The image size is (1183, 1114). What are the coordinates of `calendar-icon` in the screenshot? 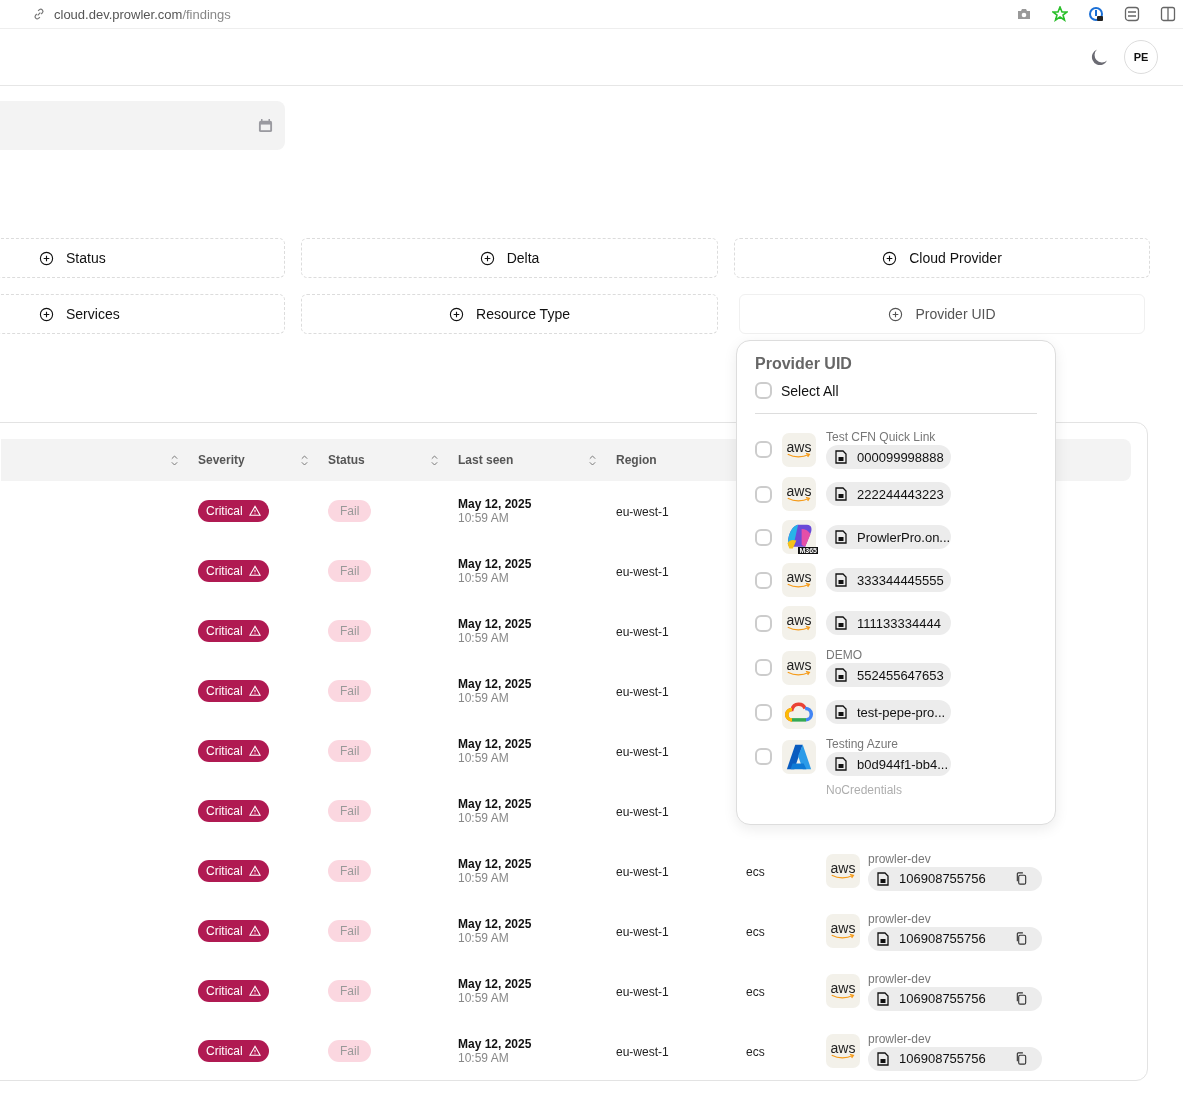 It's located at (265, 125).